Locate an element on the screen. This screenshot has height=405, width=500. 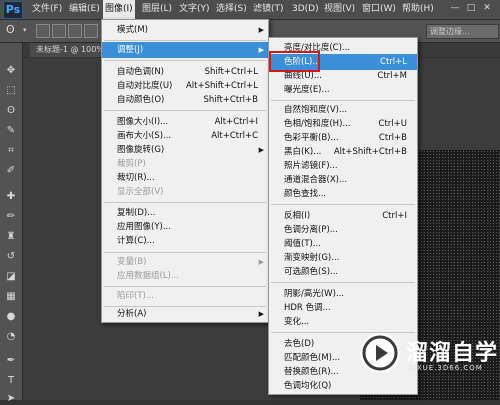
menu-file: 文件(F) is located at coordinates (47, 9).